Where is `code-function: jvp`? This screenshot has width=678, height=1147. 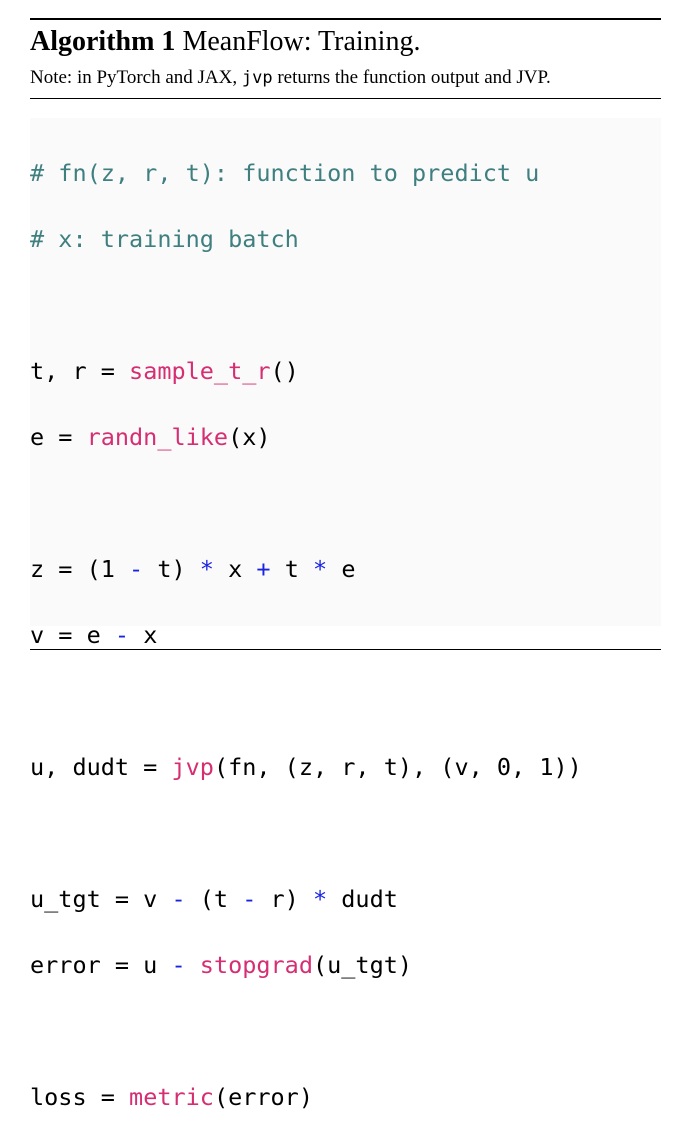 code-function: jvp is located at coordinates (192, 767).